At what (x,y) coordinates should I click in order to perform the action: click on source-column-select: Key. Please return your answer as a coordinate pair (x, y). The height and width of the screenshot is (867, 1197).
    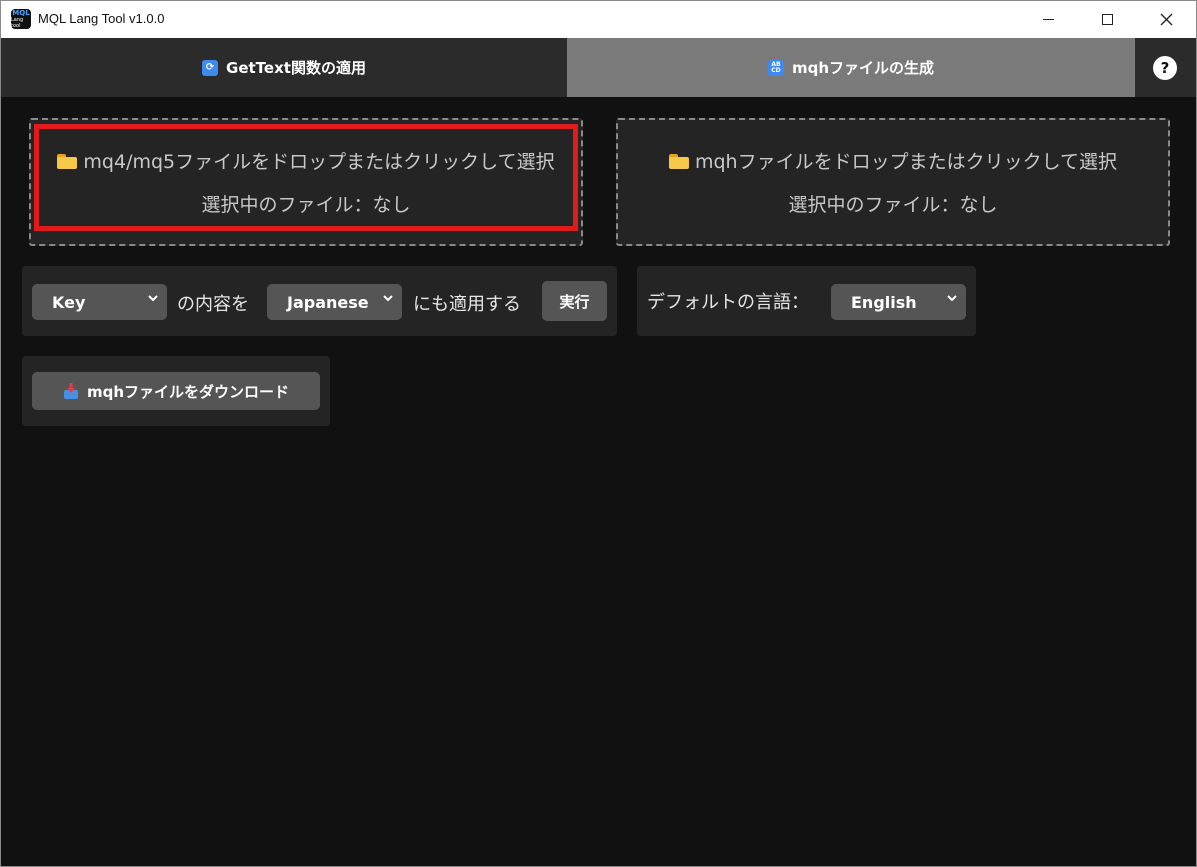
    Looking at the image, I should click on (99, 302).